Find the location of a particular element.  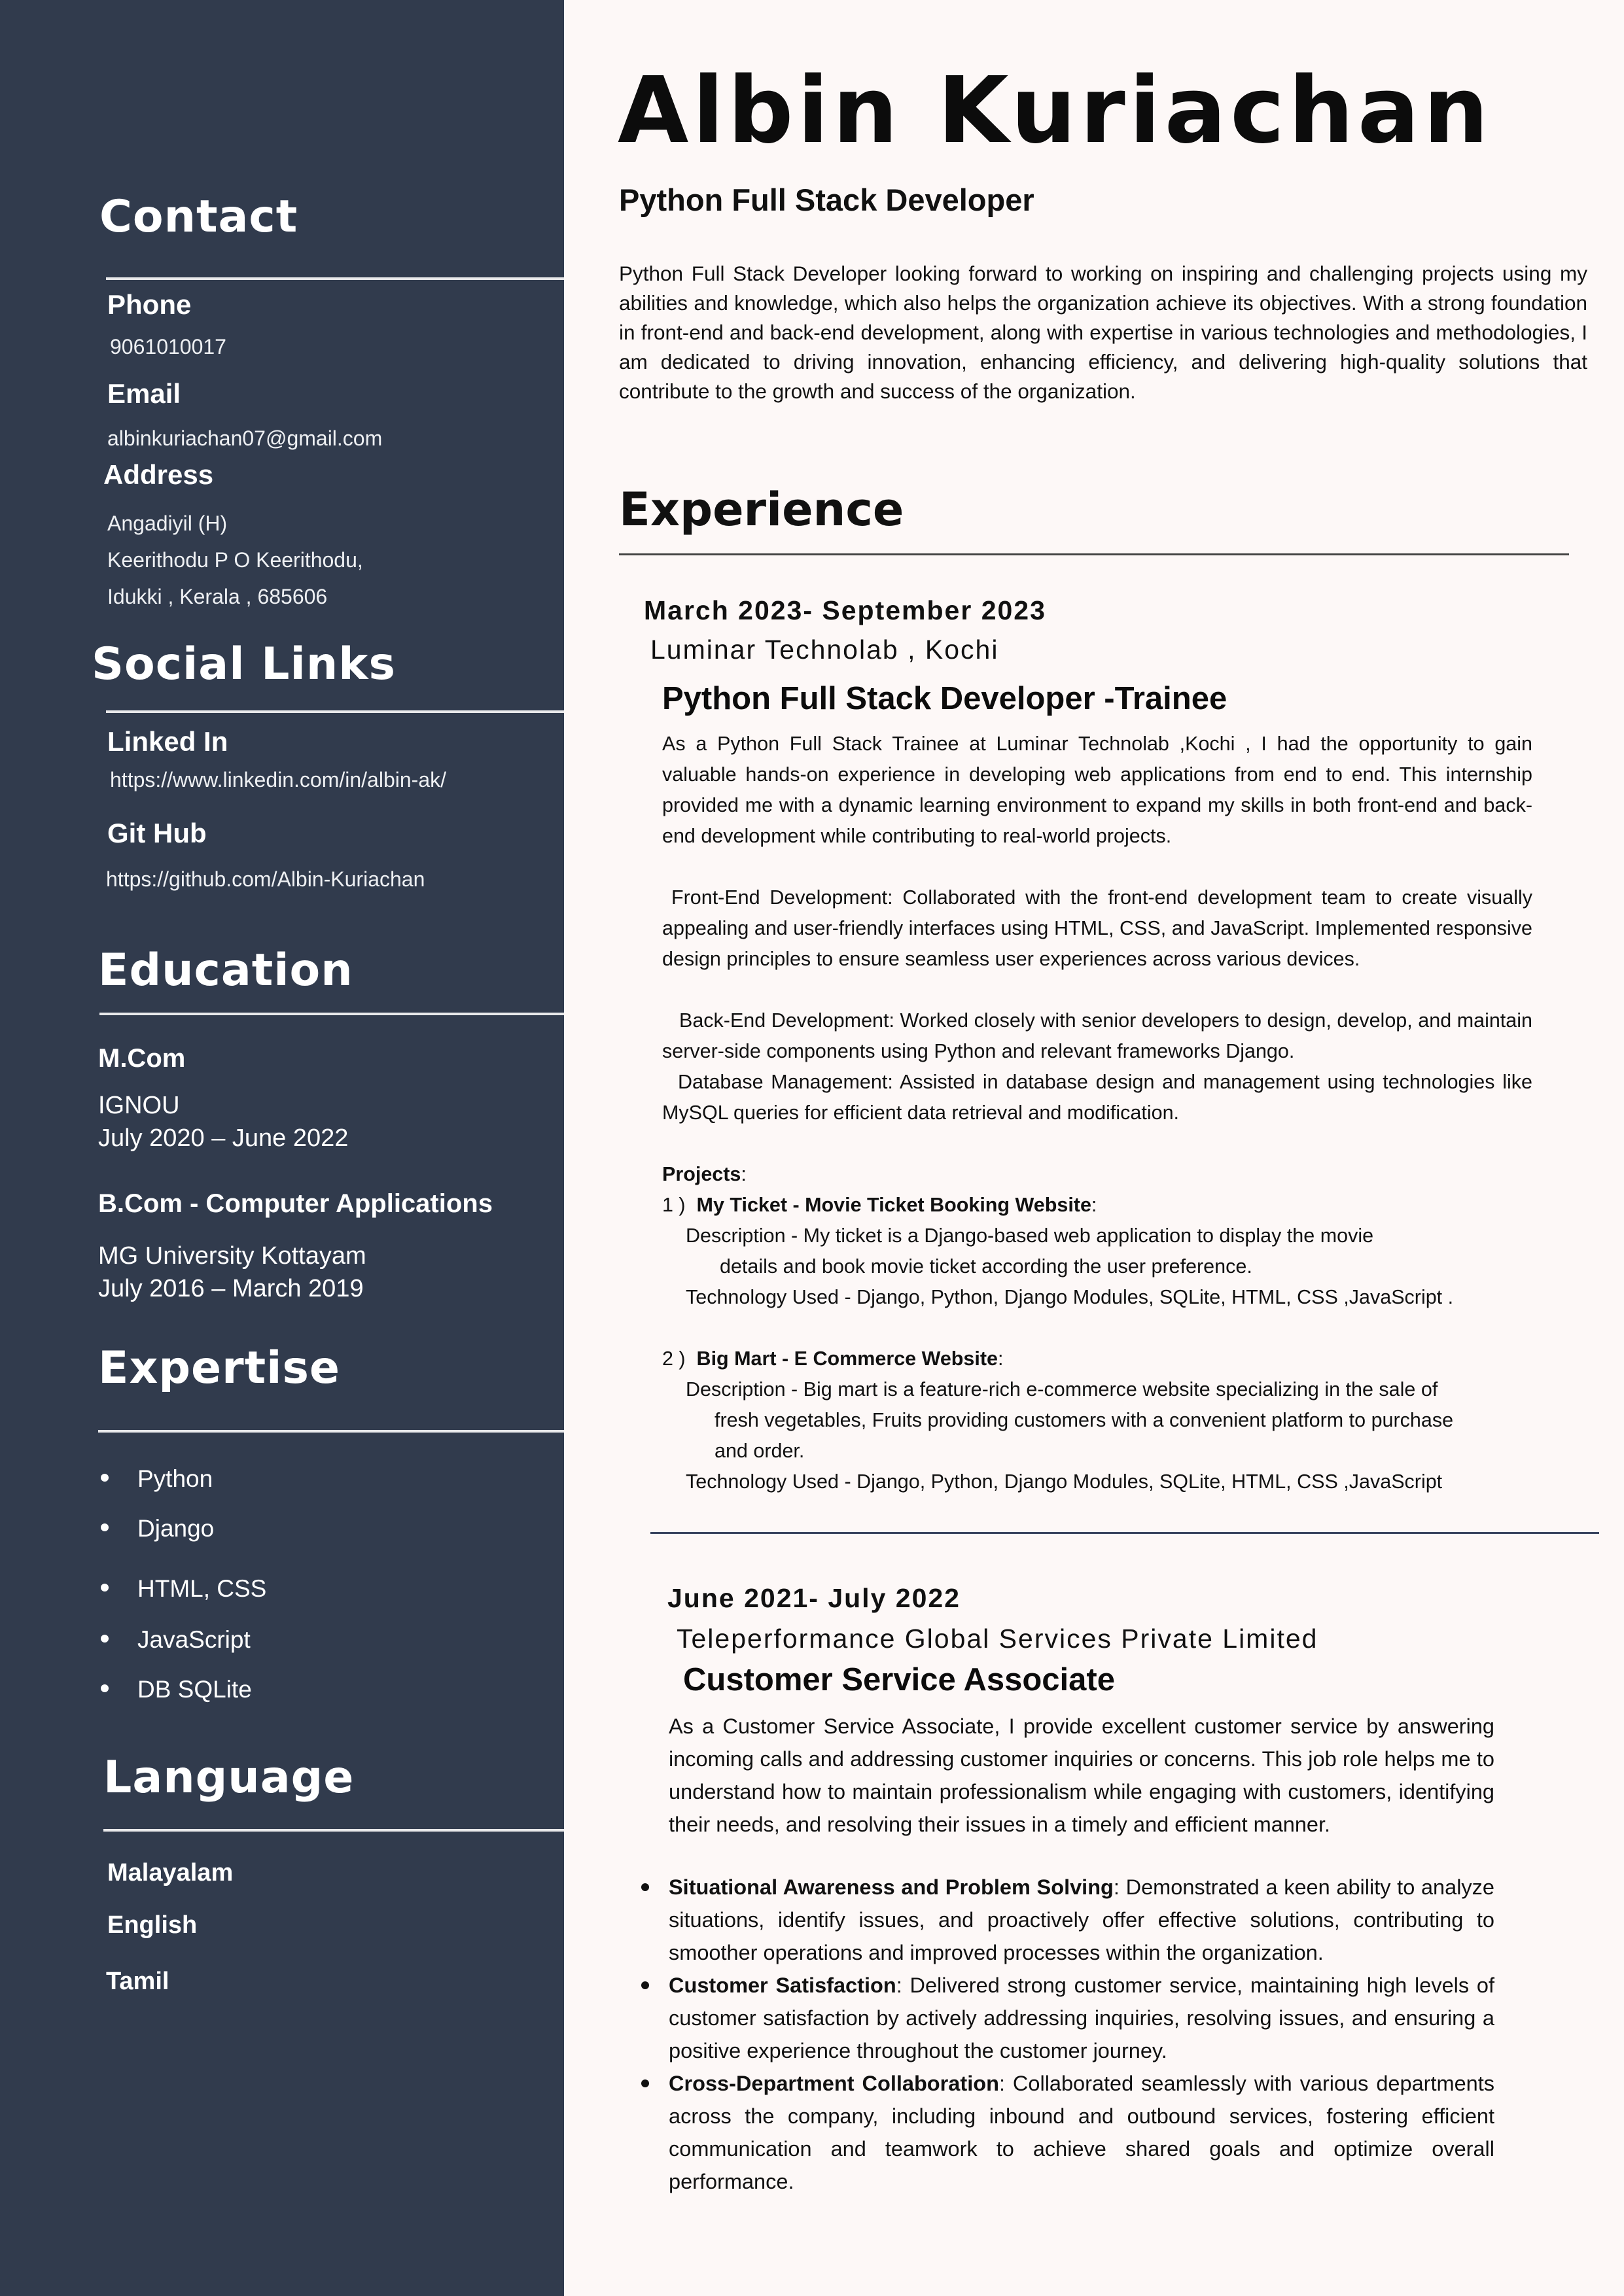

address-line: Idukki , Kerala , 685606 is located at coordinates (217, 596).